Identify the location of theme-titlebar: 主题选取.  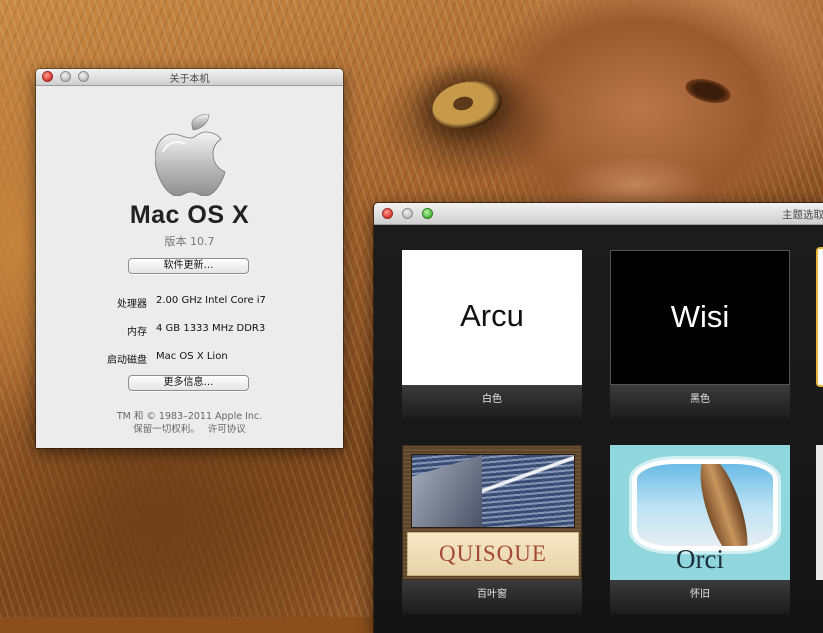
(598, 214).